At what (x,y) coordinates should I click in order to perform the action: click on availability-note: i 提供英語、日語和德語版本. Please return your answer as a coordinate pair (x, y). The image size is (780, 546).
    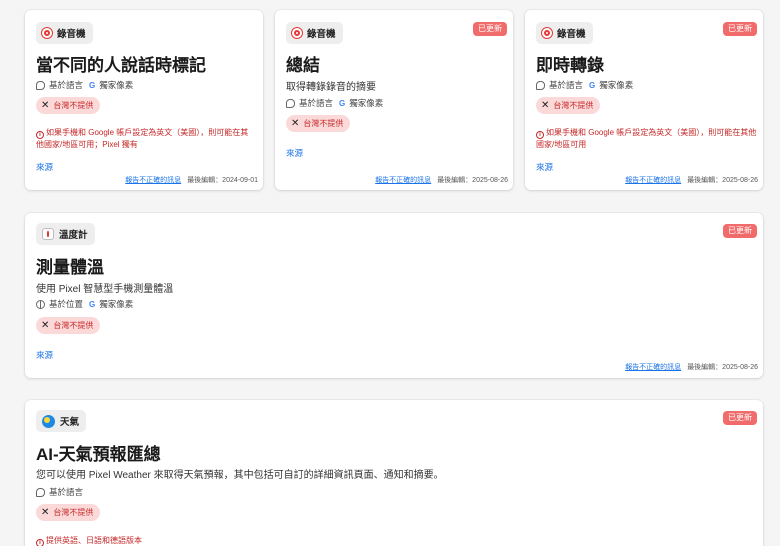
    Looking at the image, I should click on (236, 540).